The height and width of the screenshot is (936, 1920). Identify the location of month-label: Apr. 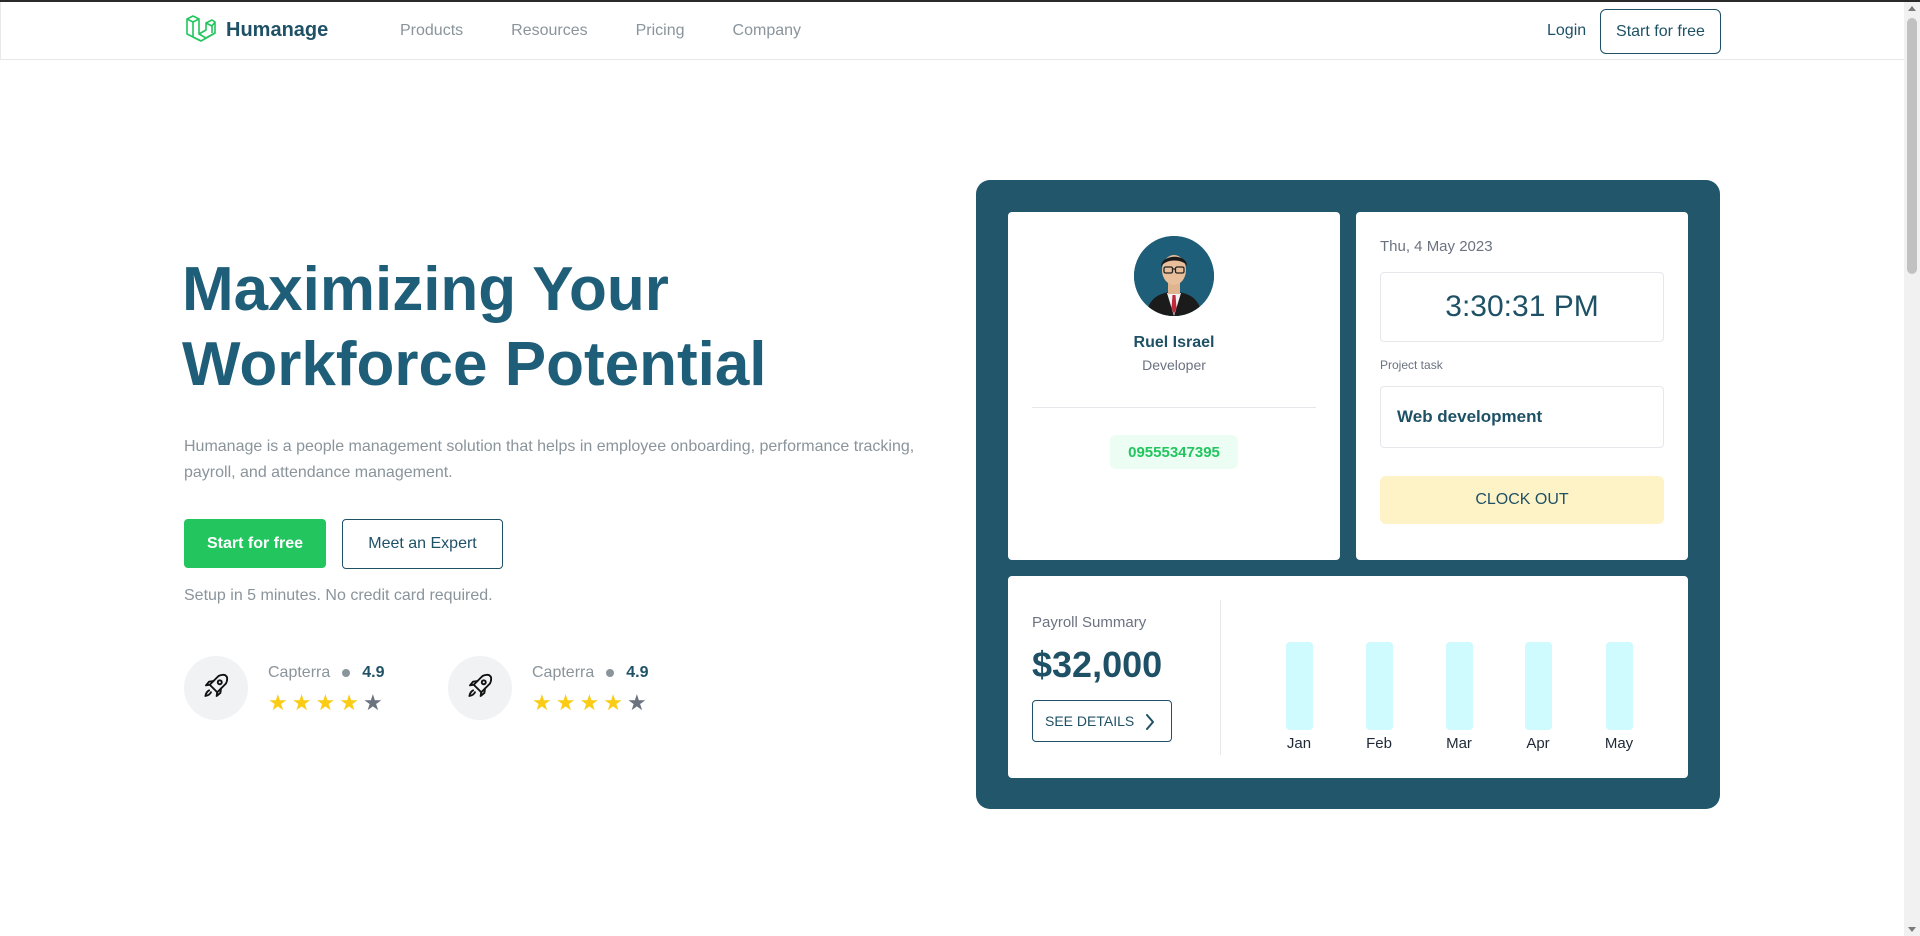
(1538, 743).